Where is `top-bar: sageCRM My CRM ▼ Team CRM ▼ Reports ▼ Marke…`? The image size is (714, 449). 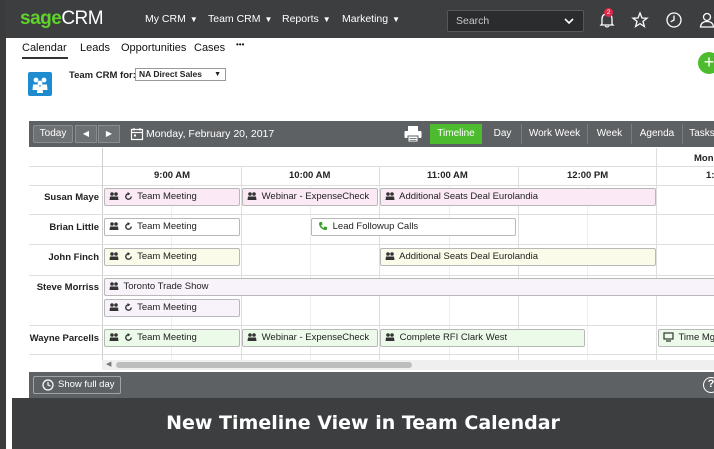
top-bar: sageCRM My CRM ▼ Team CRM ▼ Reports ▼ Marke… is located at coordinates (360, 19).